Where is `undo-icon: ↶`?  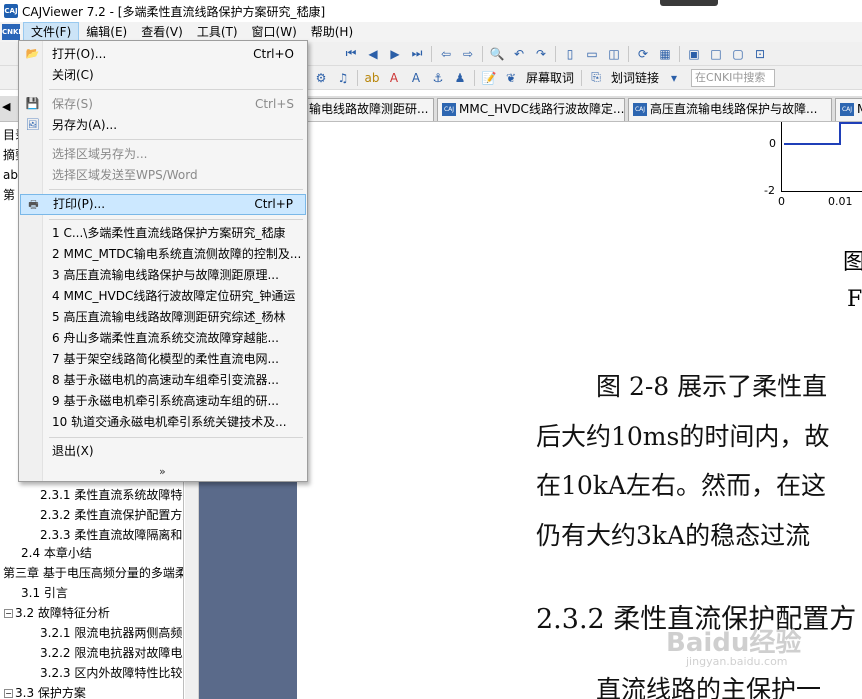 undo-icon: ↶ is located at coordinates (519, 54).